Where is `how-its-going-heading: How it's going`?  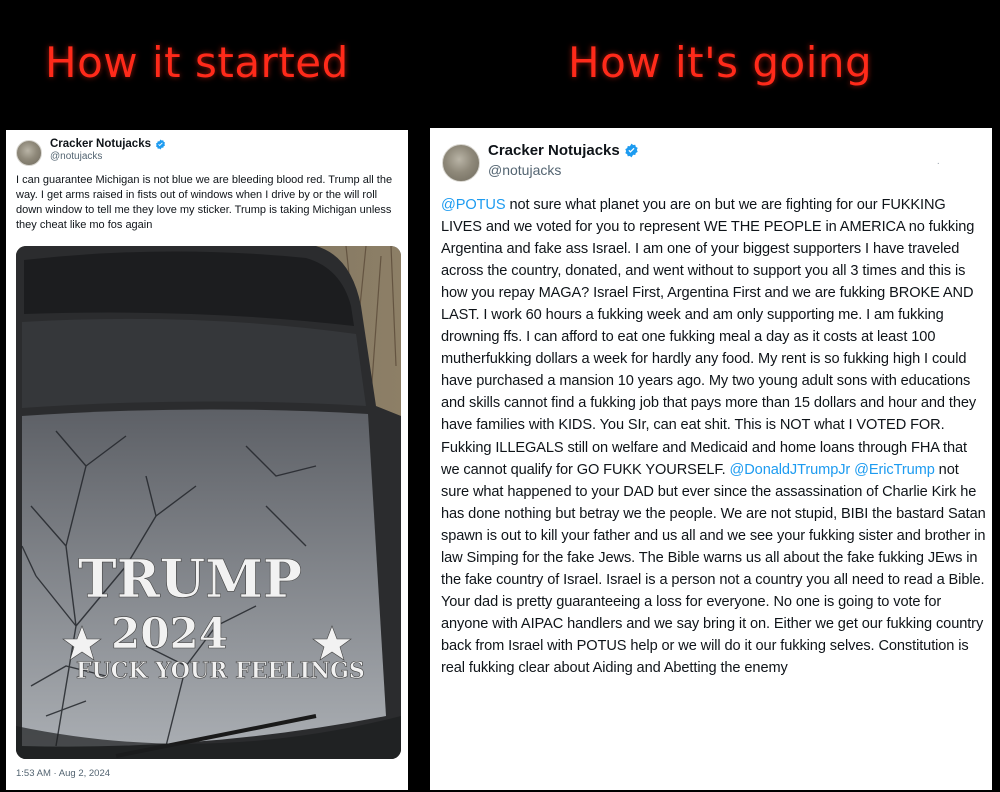
how-its-going-heading: How it's going is located at coordinates (720, 62).